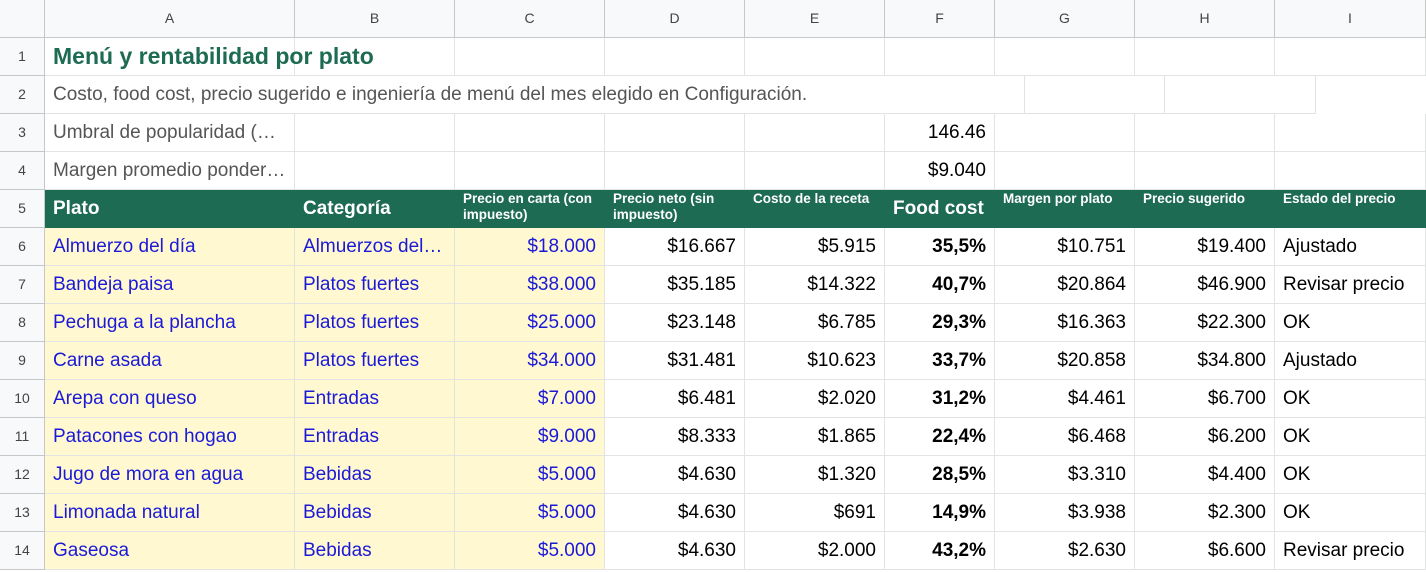 This screenshot has height=572, width=1426. Describe the element at coordinates (815, 551) in the screenshot. I see `costo-receta-cell: $2.000` at that location.